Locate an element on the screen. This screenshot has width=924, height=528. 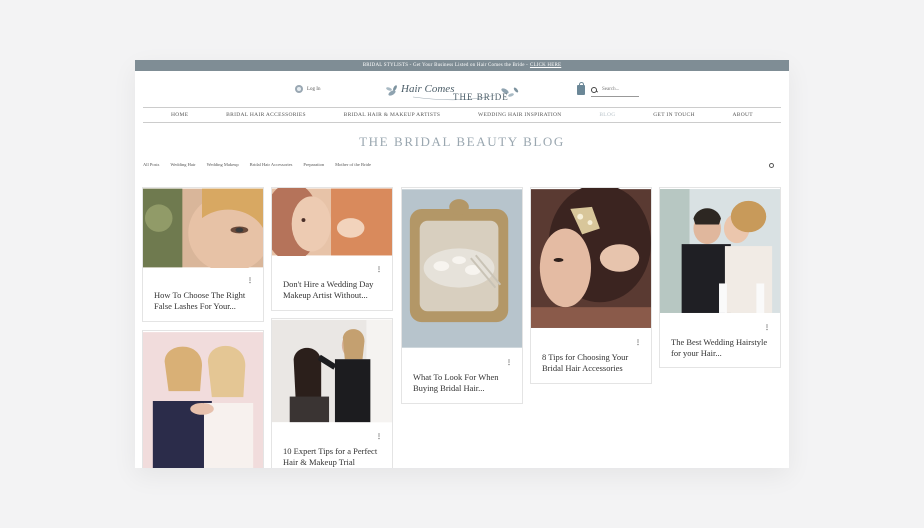
filter-wedding-makeup: Wedding Makeup is located at coordinates (223, 164).